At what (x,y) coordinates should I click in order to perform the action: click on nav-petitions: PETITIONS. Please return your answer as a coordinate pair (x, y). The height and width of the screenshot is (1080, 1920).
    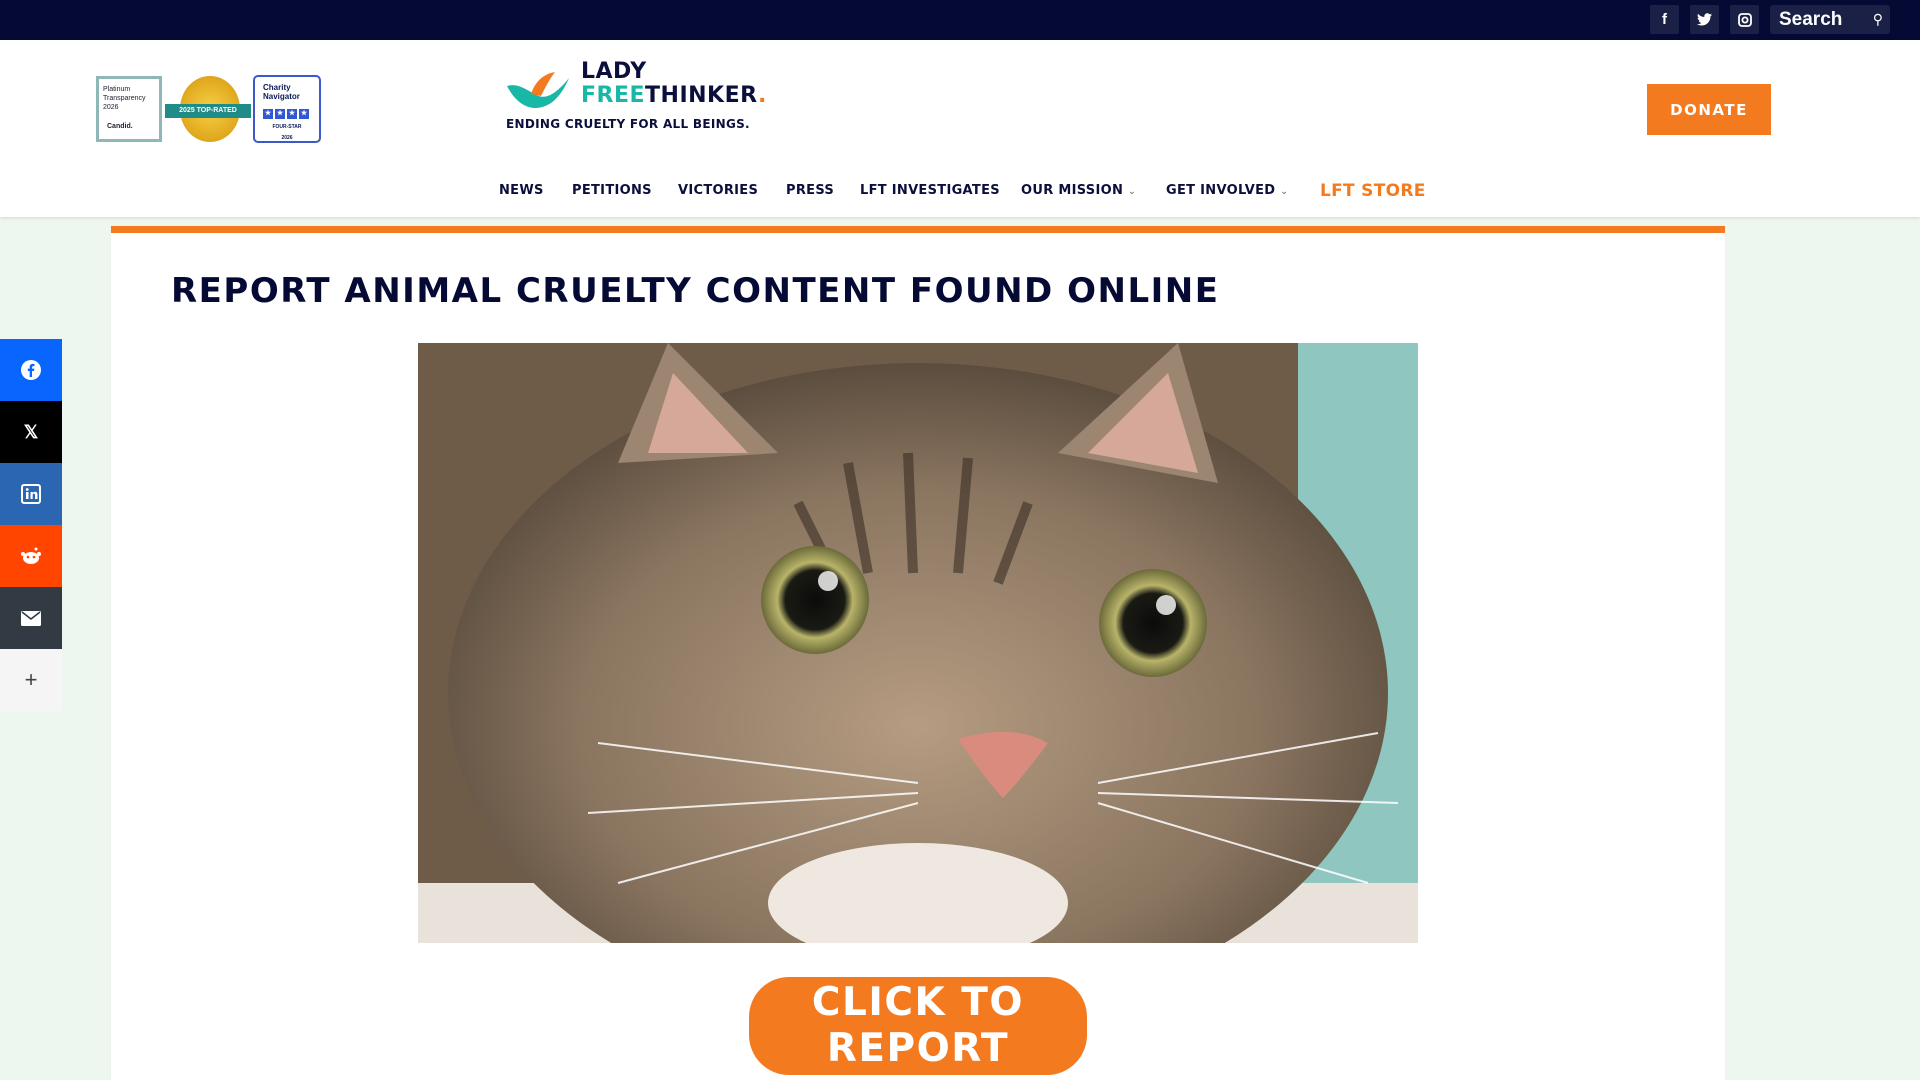
    Looking at the image, I should click on (612, 191).